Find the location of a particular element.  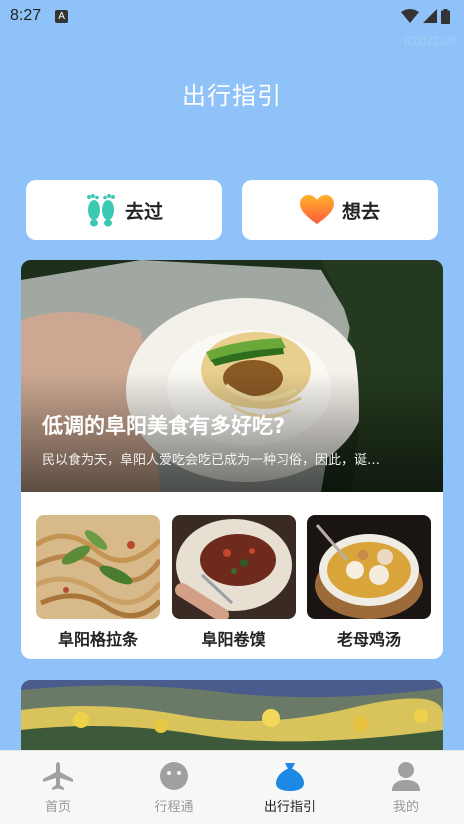

been-button: 去过 is located at coordinates (124, 210).